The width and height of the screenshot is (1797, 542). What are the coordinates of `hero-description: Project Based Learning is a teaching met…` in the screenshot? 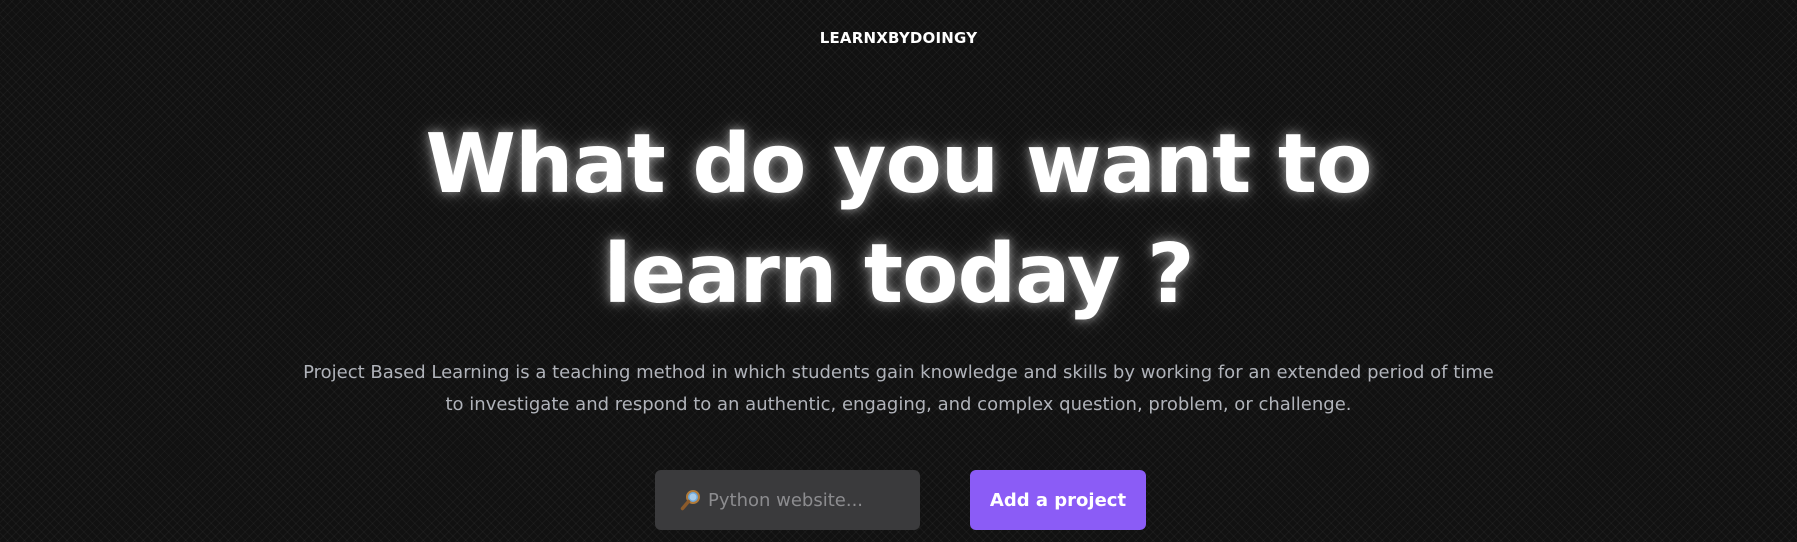 It's located at (898, 388).